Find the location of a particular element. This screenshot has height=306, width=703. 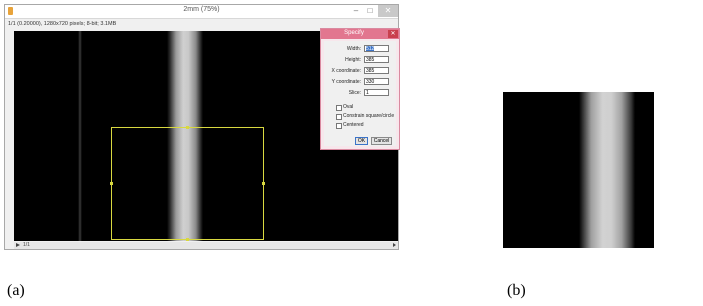

centered-checkbox-label: Centered is located at coordinates (353, 125).